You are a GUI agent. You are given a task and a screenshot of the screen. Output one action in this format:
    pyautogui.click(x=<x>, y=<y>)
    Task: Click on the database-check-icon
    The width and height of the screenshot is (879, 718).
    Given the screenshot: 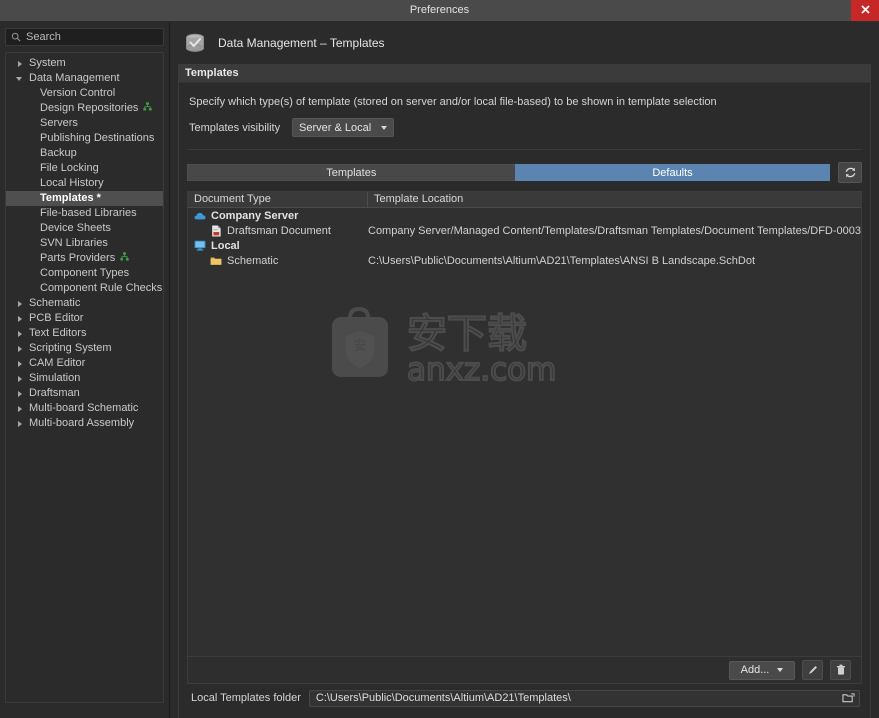 What is the action you would take?
    pyautogui.click(x=195, y=42)
    